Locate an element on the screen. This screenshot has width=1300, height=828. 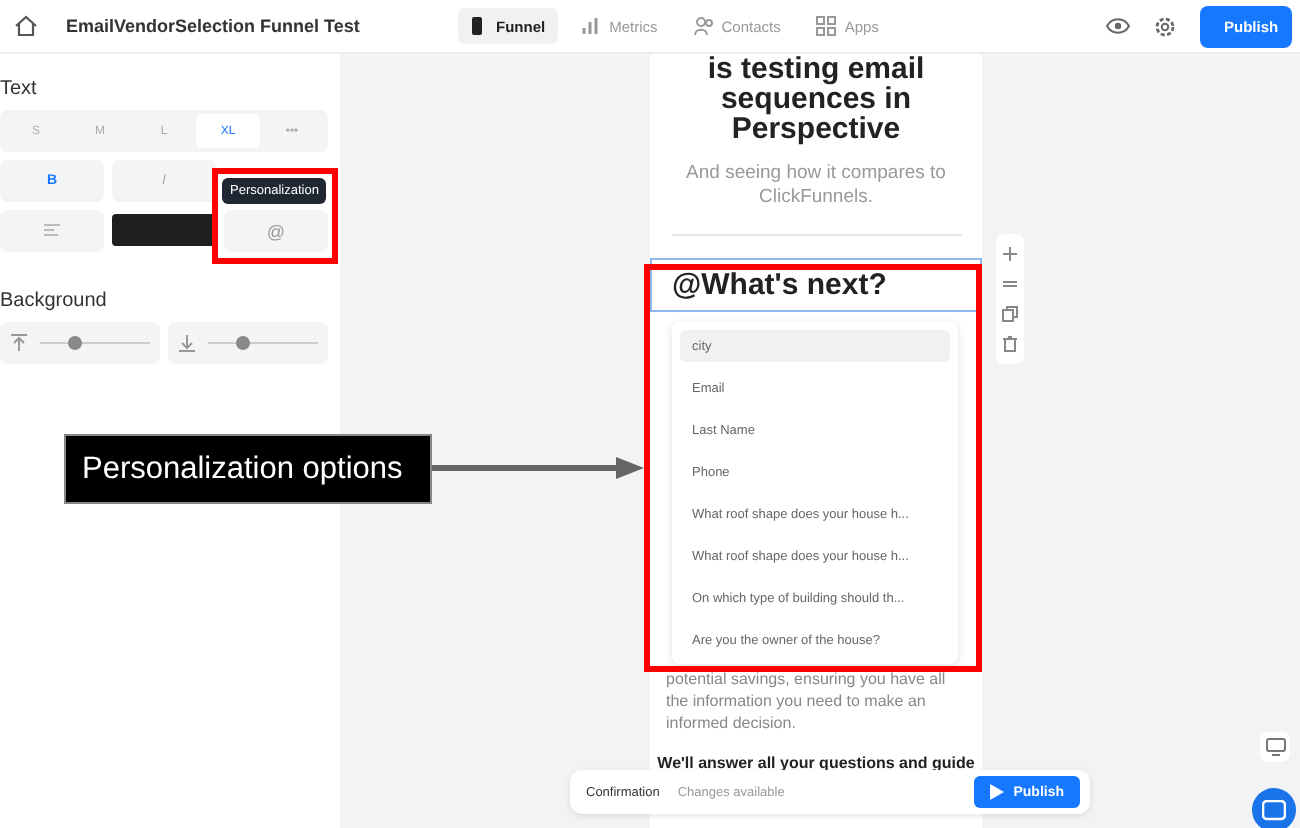
align-left-icon is located at coordinates (52, 229).